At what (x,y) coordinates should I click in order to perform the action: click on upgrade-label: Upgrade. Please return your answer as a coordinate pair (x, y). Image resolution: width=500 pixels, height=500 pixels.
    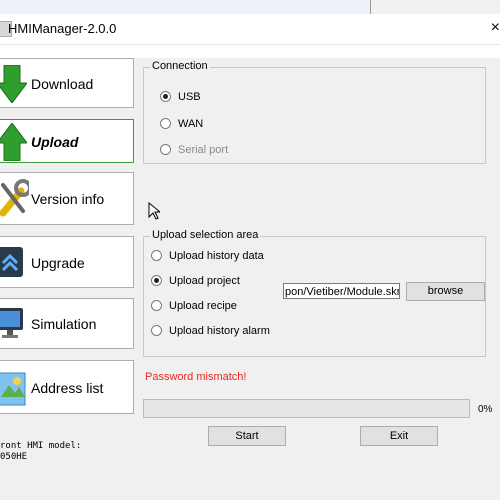
    Looking at the image, I should click on (58, 263).